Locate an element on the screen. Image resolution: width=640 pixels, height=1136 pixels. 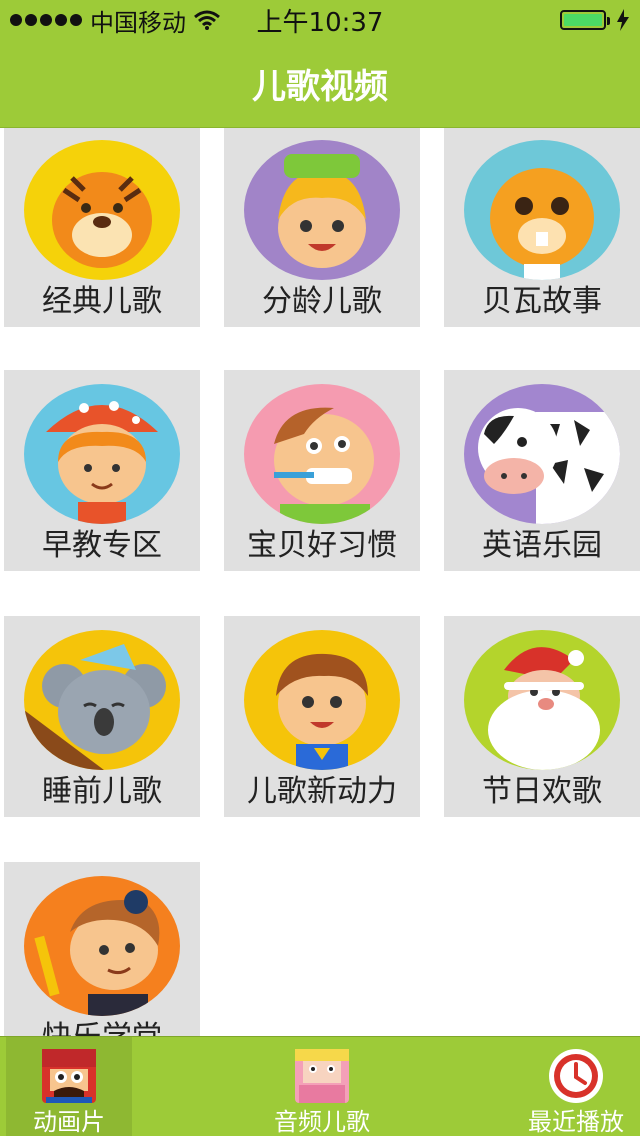
category-label: 儿歌新动力 is located at coordinates (322, 791).